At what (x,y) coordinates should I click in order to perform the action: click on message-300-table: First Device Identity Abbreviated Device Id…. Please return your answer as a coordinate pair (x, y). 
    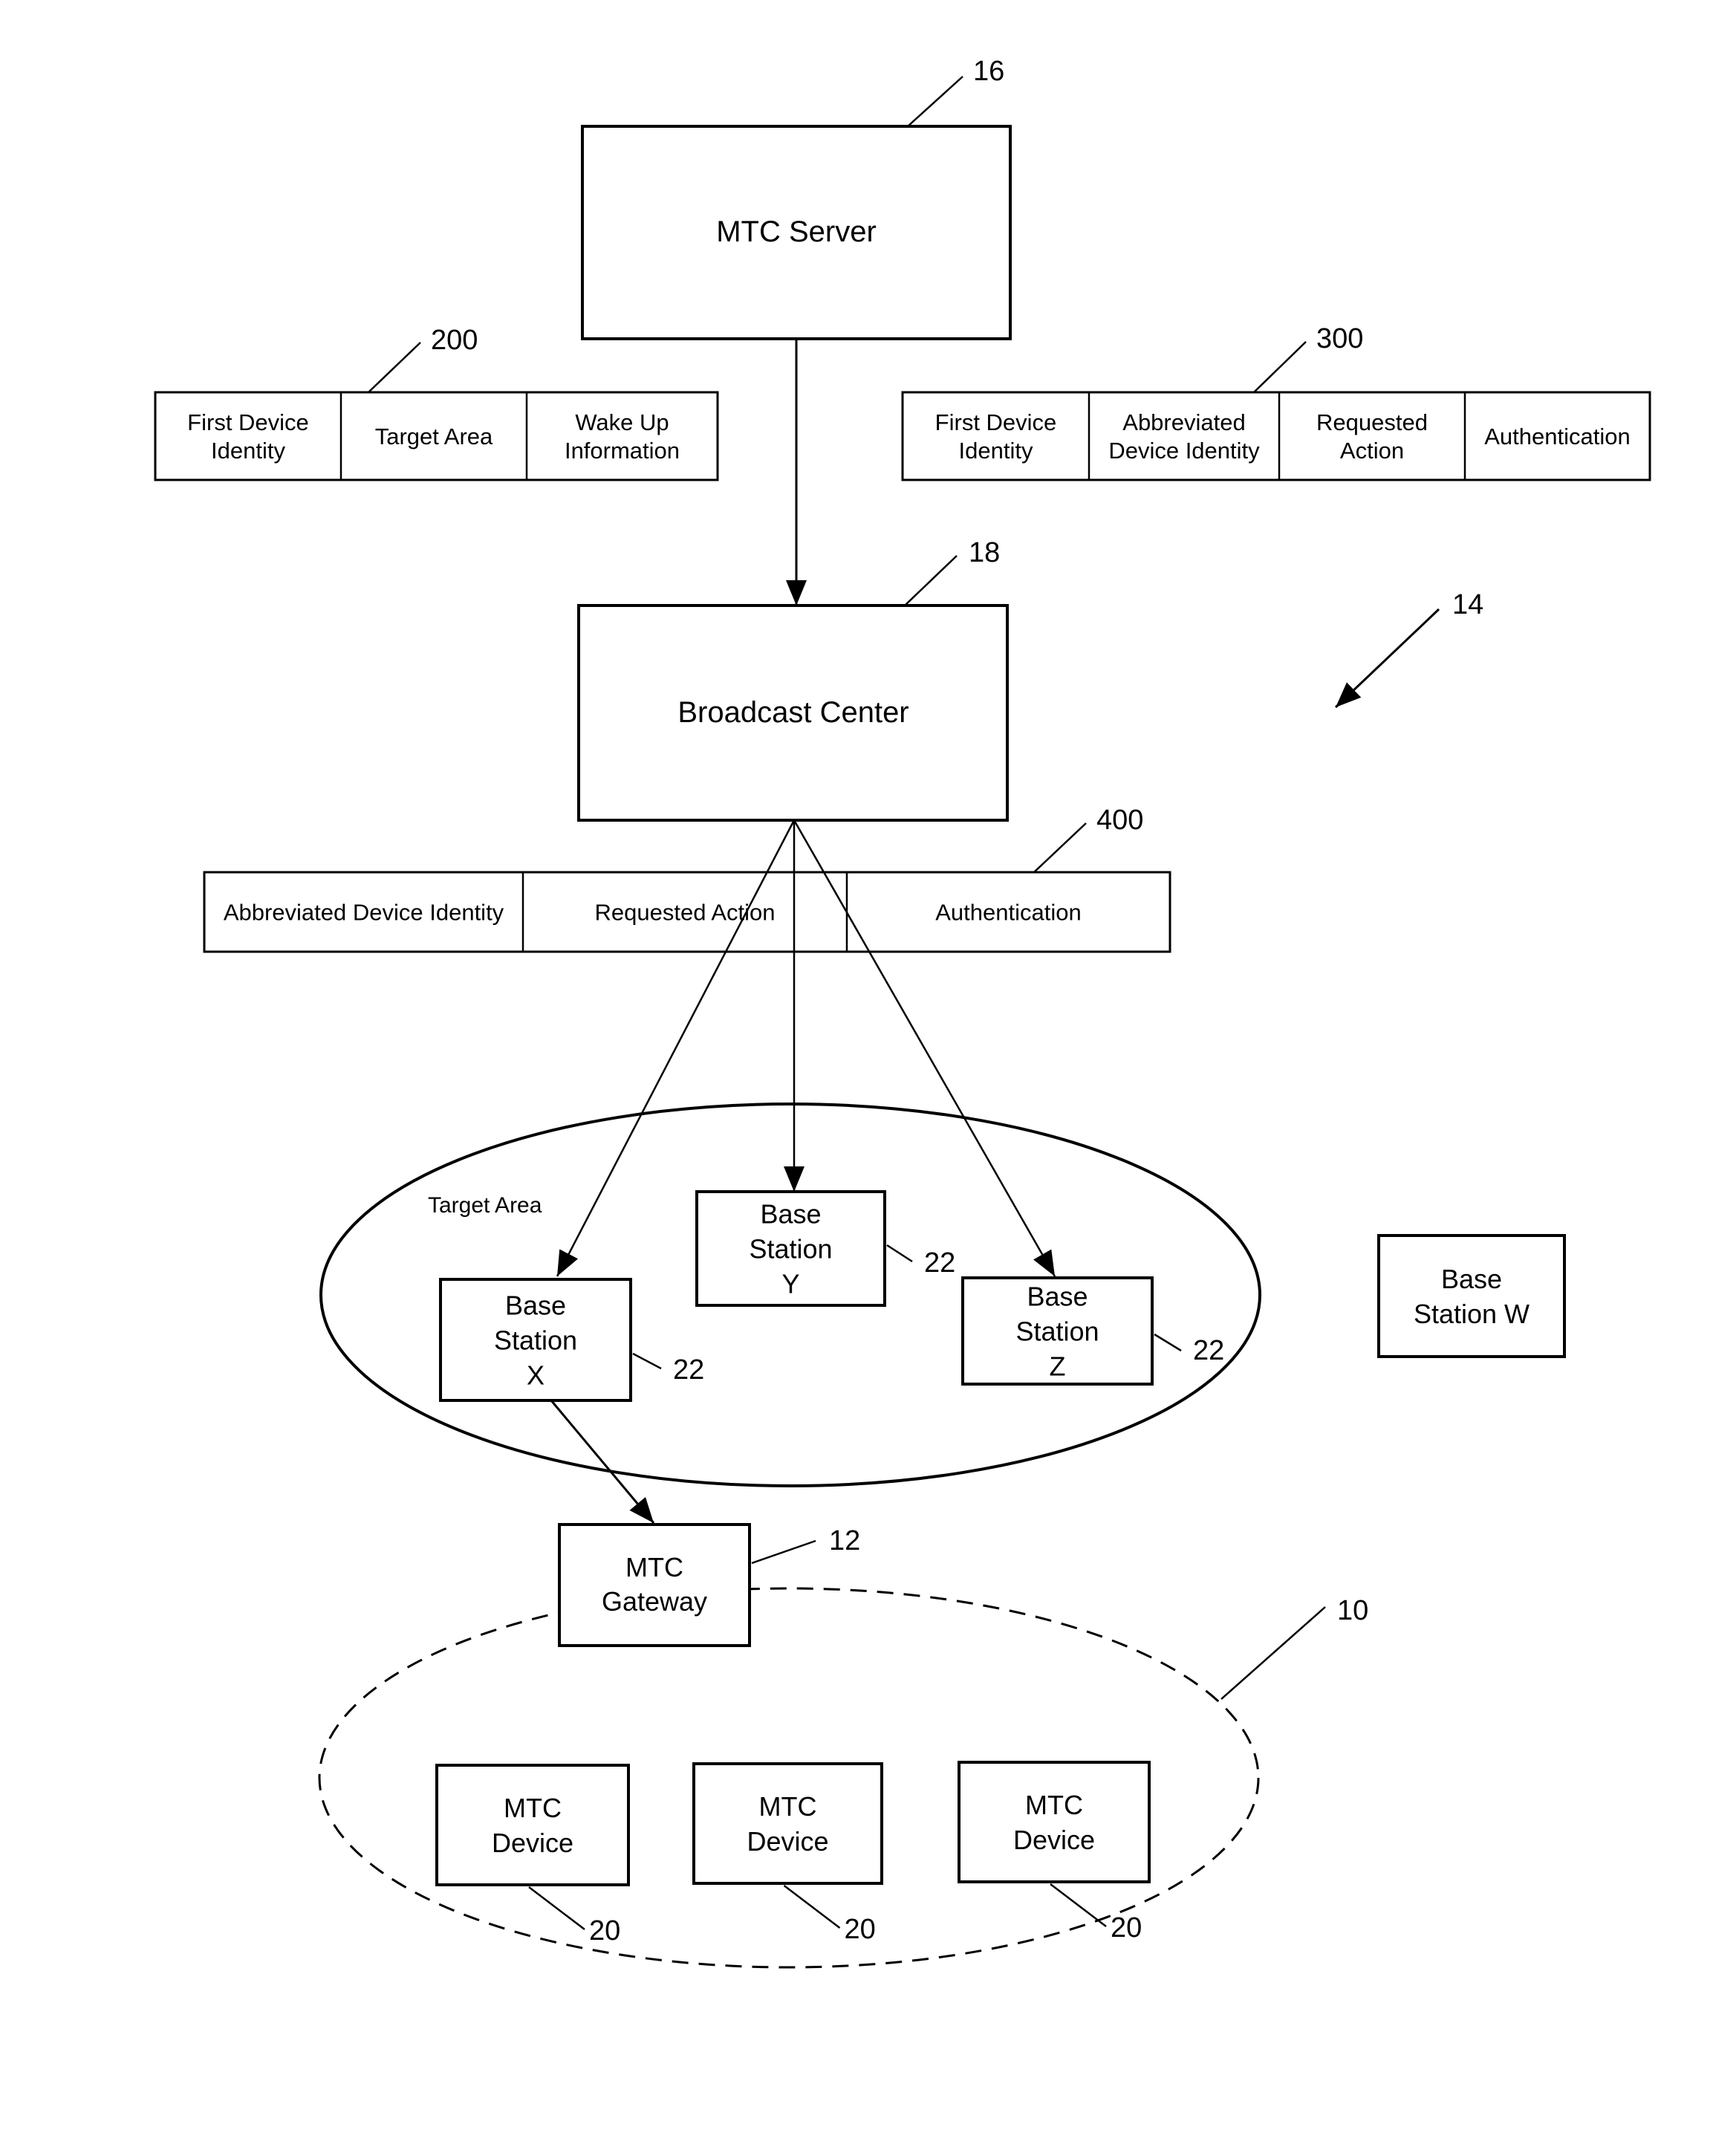
    Looking at the image, I should click on (1276, 436).